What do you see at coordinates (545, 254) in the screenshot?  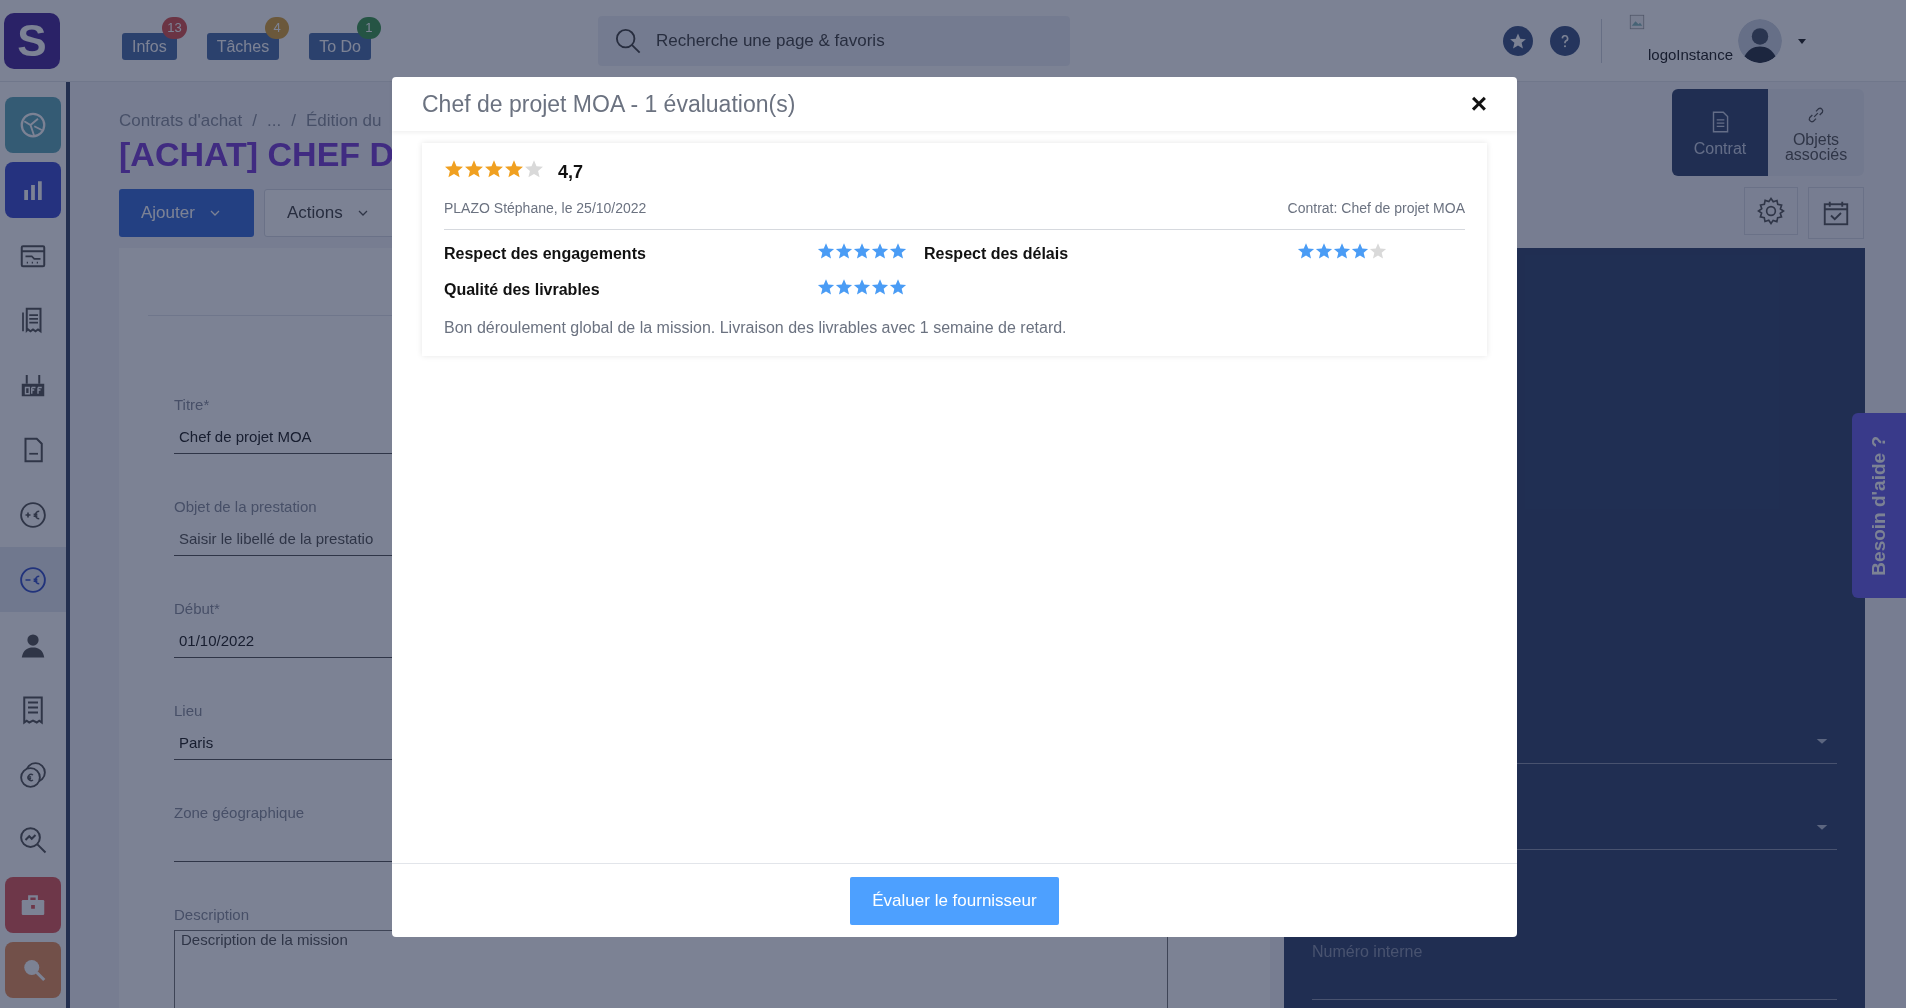 I see `criterion-label: Respect des engagements` at bounding box center [545, 254].